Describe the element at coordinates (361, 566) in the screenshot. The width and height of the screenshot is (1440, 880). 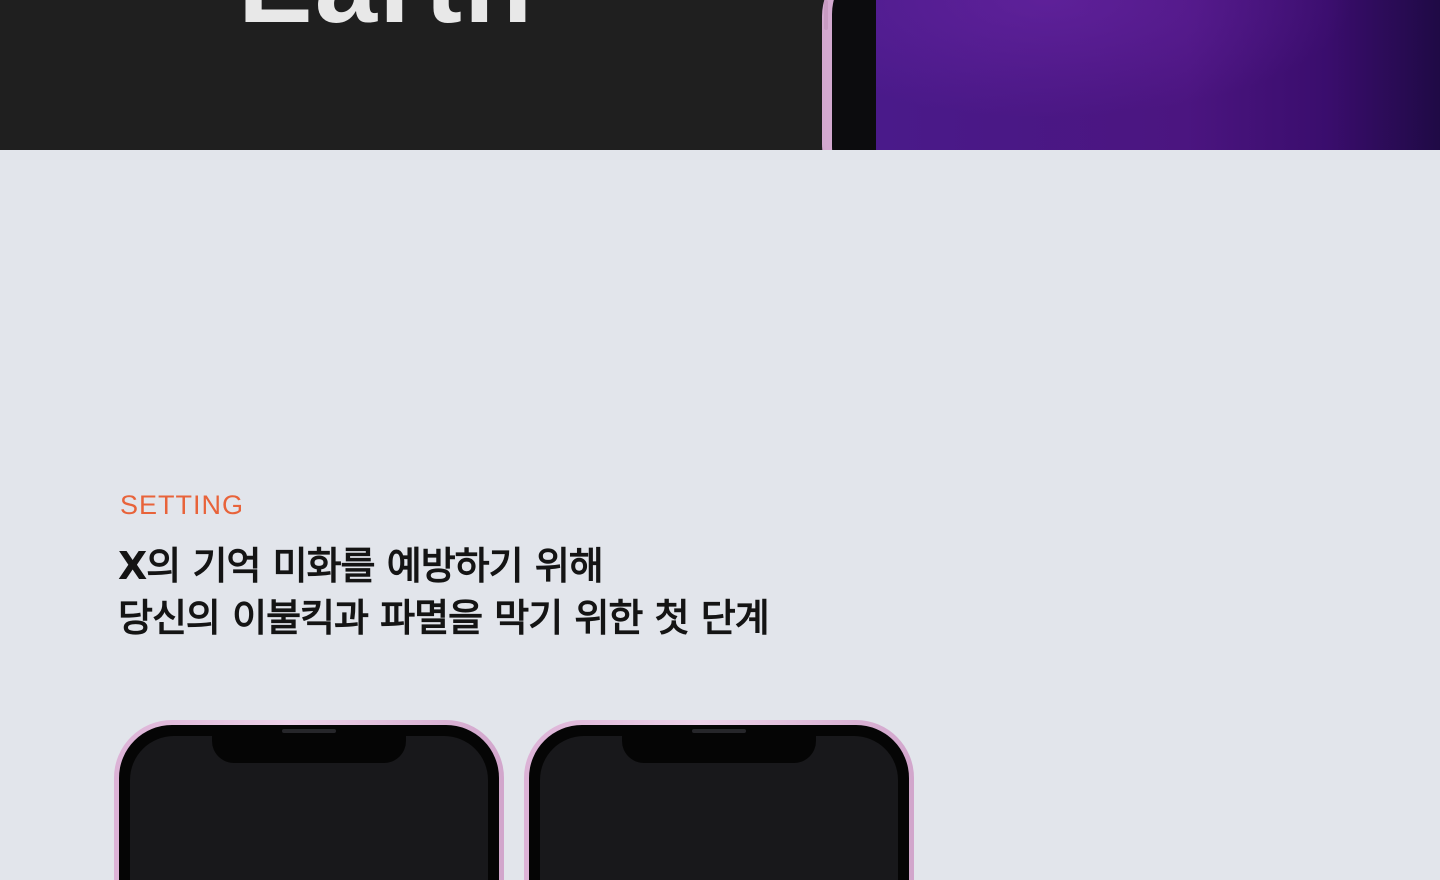
I see `headline-line-1: X의 기억 미화를 예방하기 위해` at that location.